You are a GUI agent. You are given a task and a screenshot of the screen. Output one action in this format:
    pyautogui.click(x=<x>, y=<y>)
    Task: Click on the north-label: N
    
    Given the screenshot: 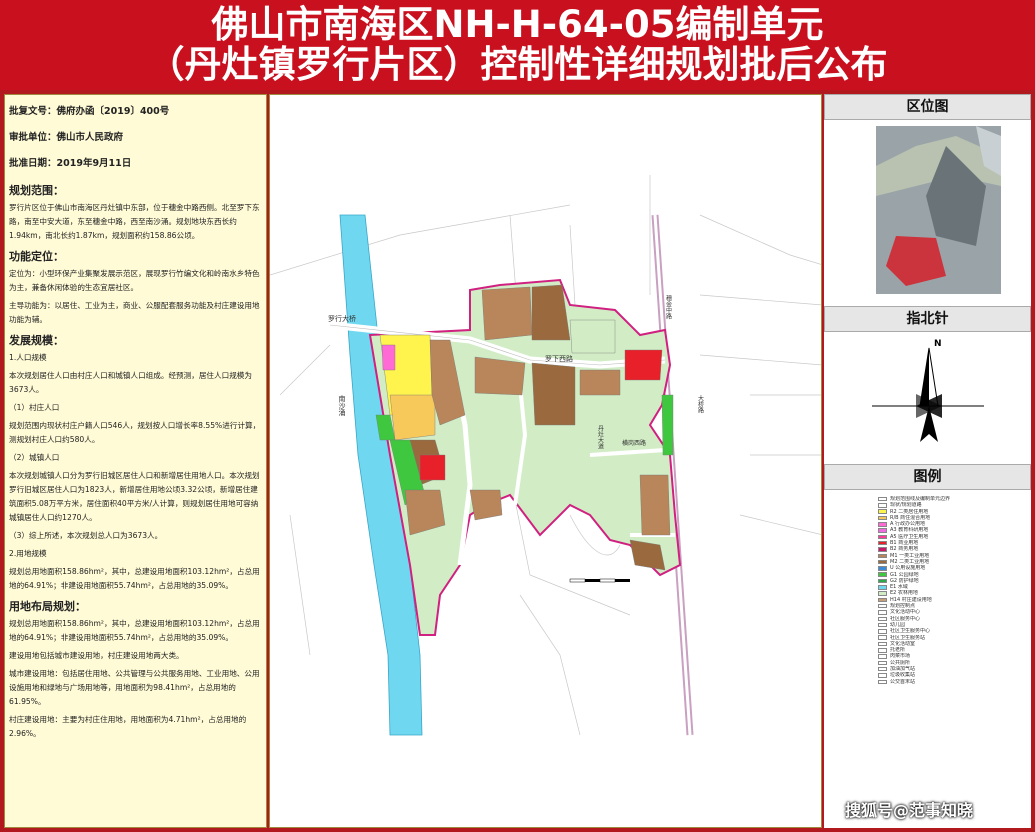 What is the action you would take?
    pyautogui.click(x=938, y=344)
    